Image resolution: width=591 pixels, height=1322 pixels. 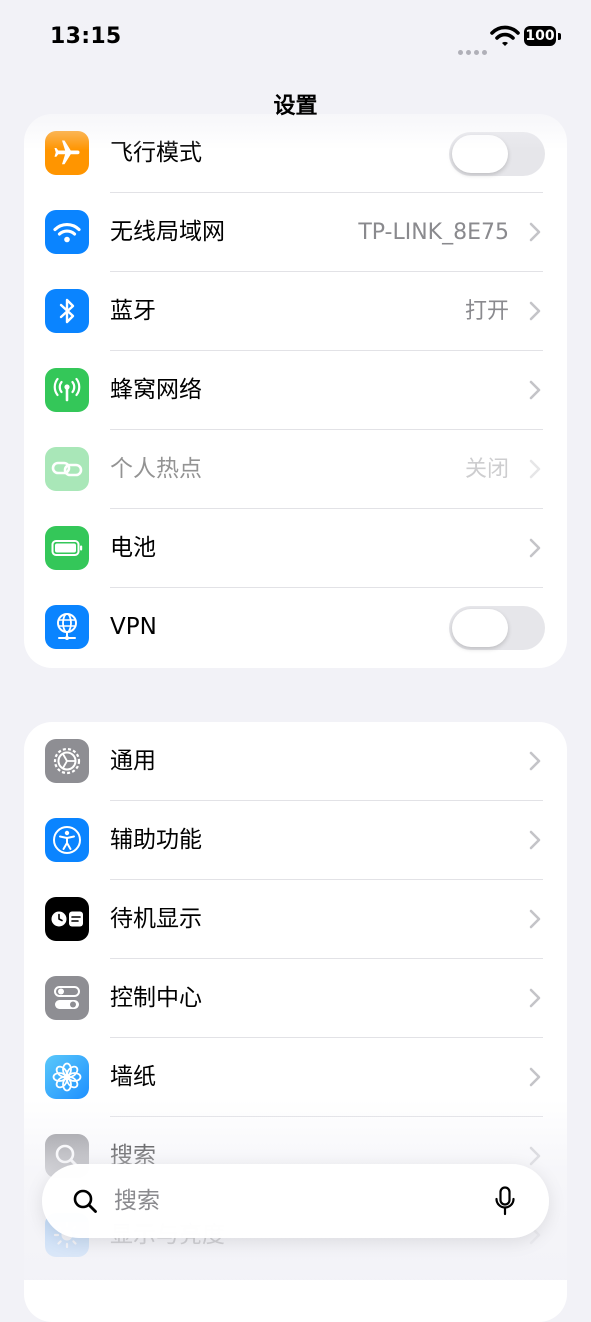 What do you see at coordinates (67, 469) in the screenshot?
I see `link-icon` at bounding box center [67, 469].